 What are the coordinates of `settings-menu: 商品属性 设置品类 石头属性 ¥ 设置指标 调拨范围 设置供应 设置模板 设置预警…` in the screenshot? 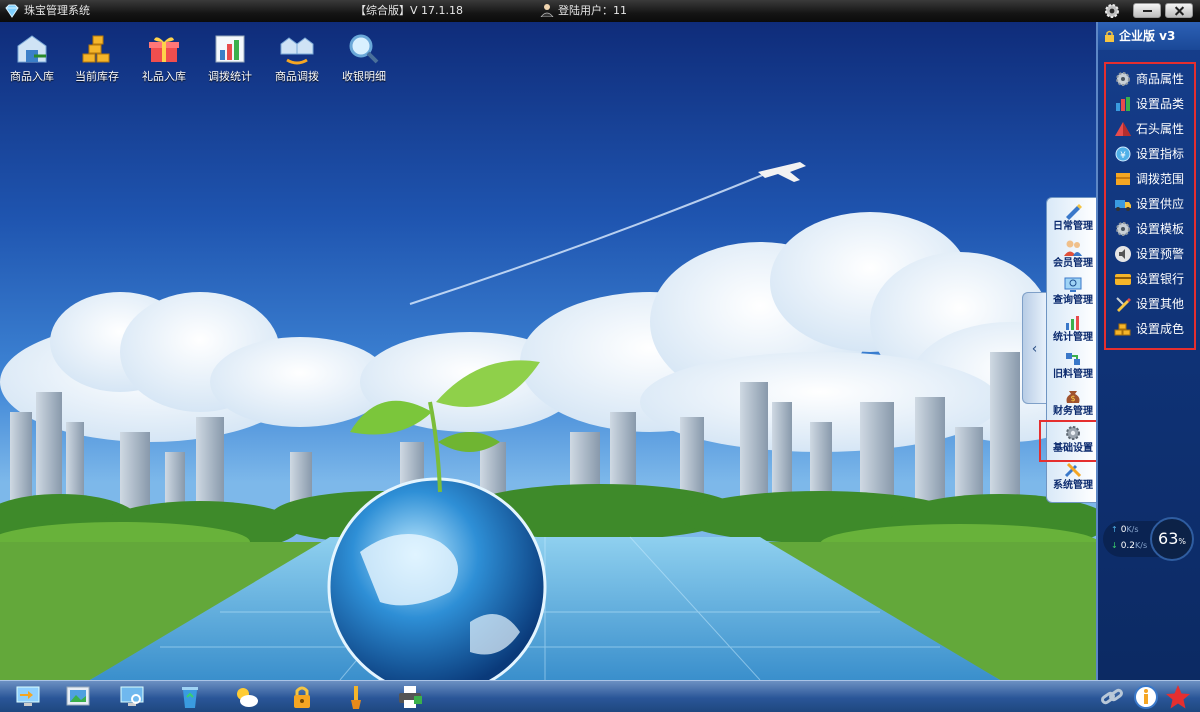 It's located at (1150, 206).